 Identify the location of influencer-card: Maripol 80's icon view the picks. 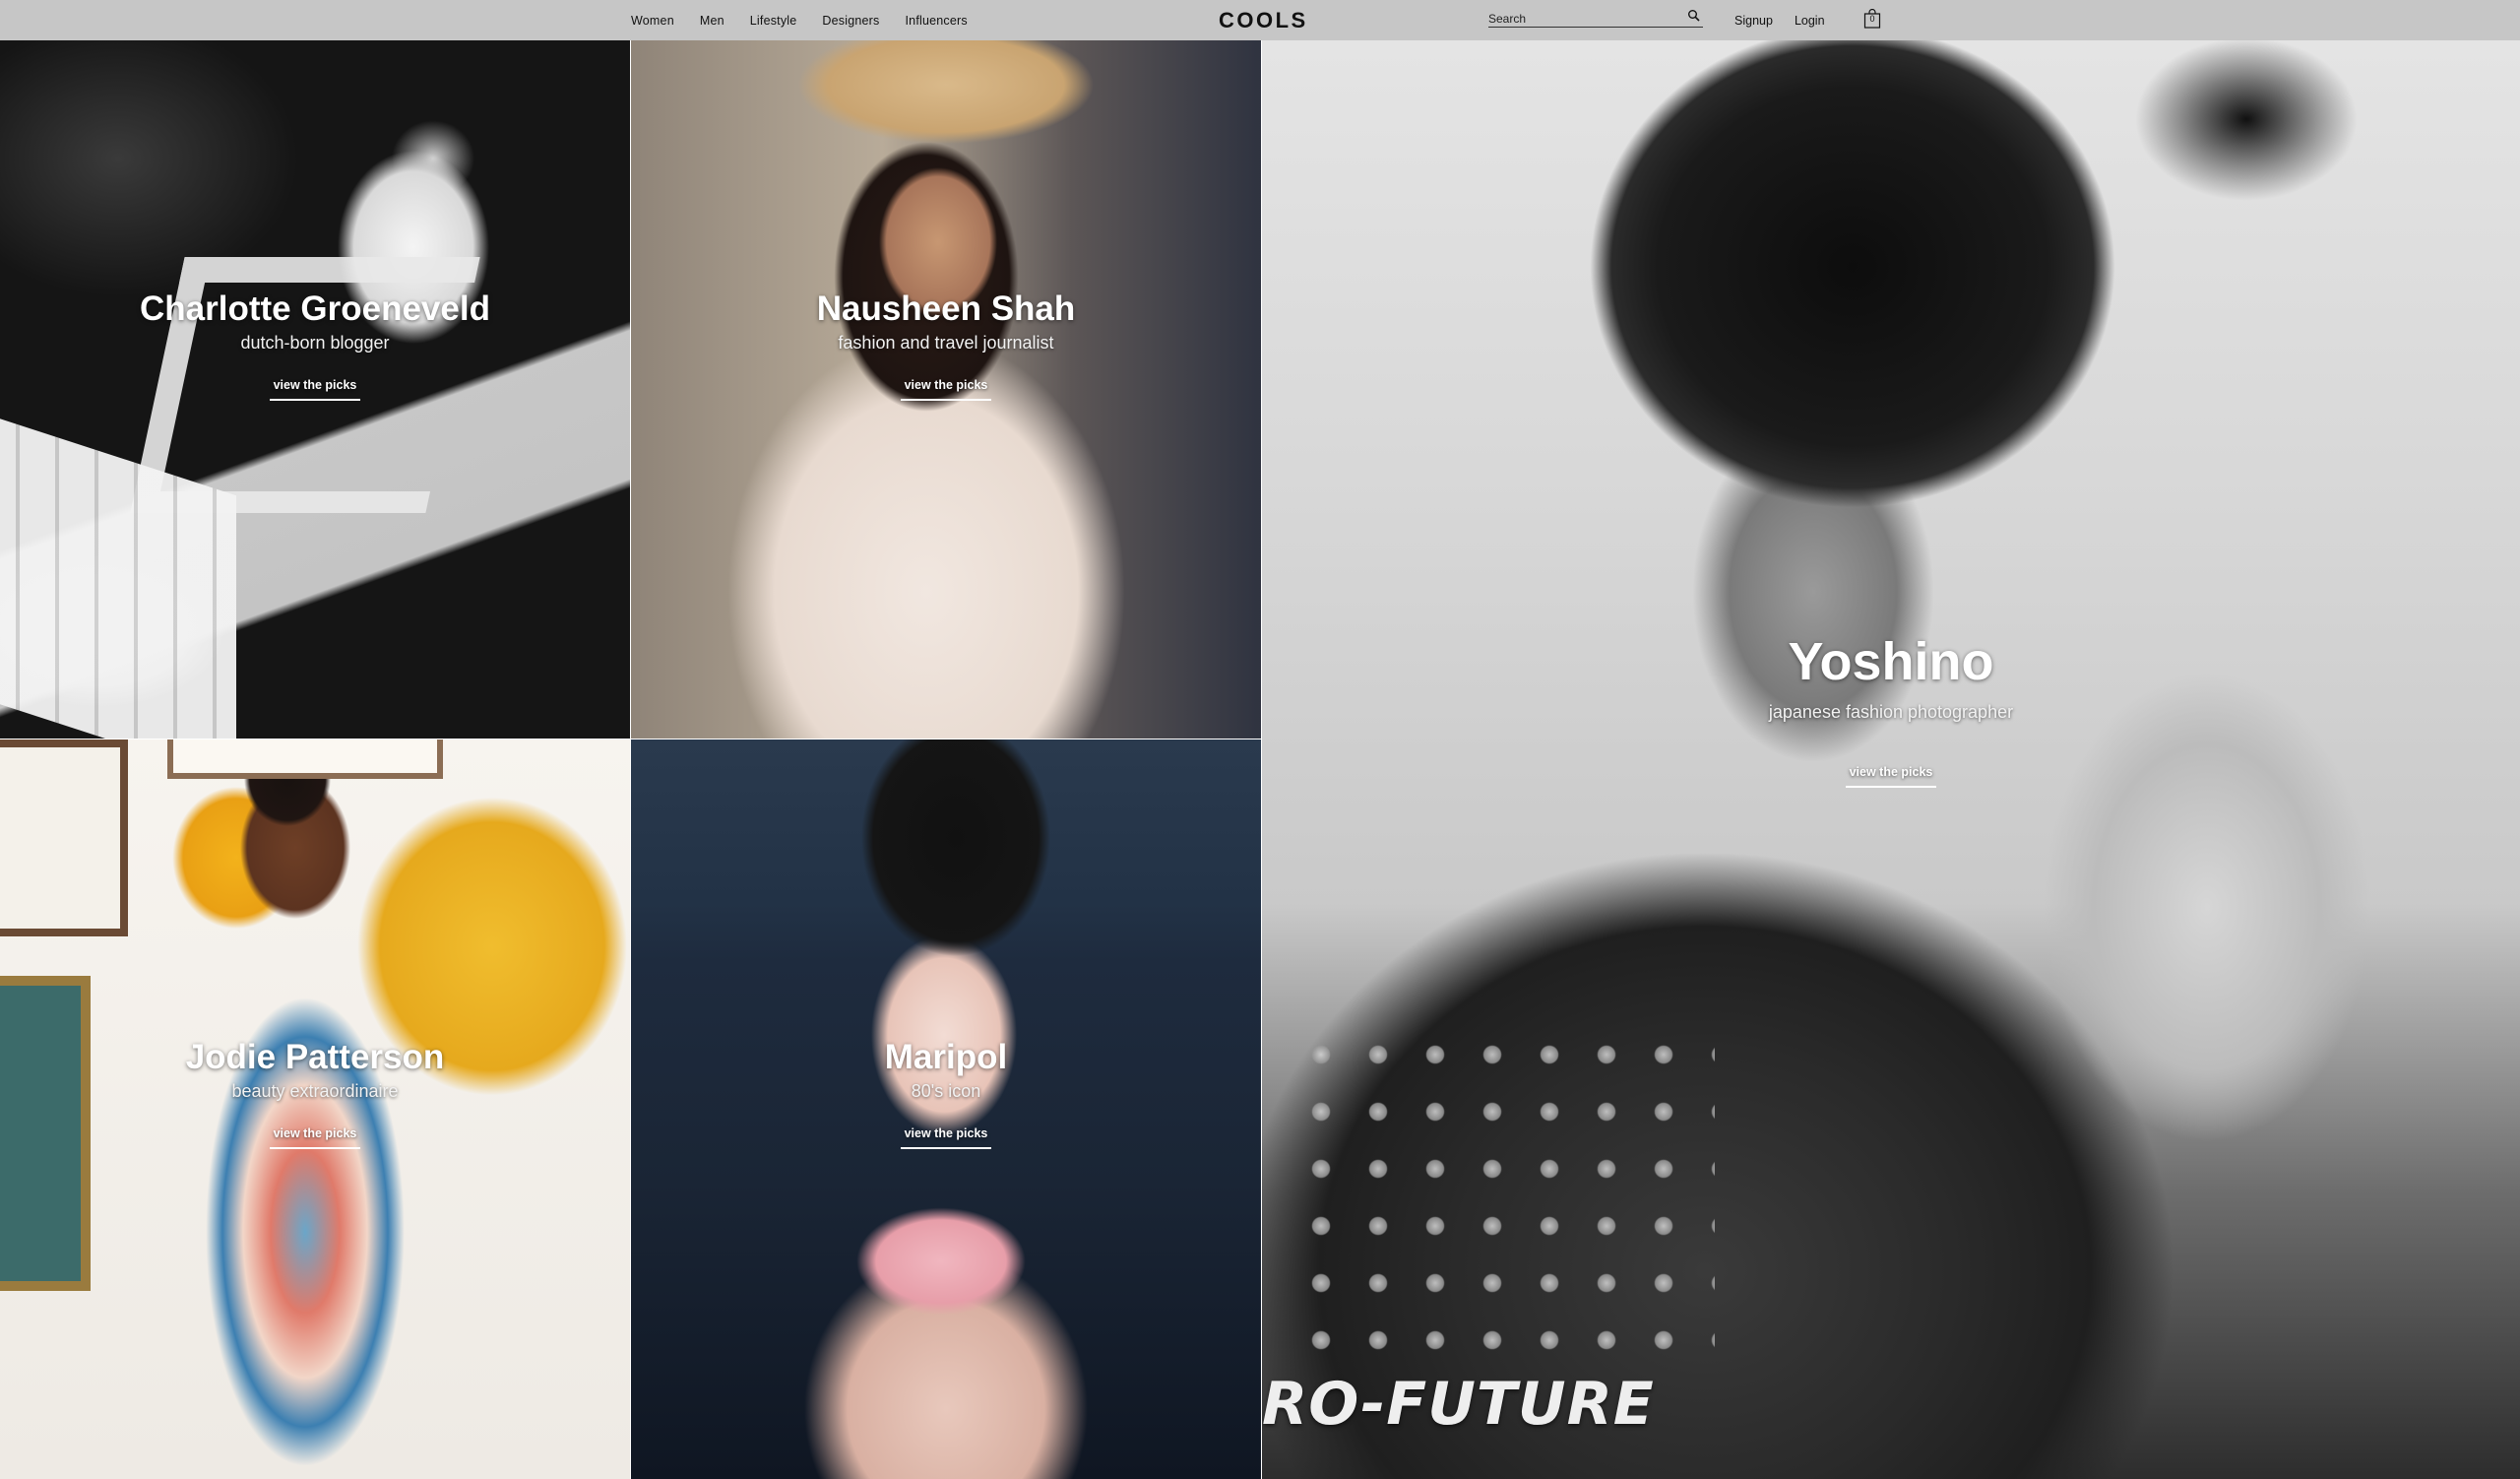
(946, 1109).